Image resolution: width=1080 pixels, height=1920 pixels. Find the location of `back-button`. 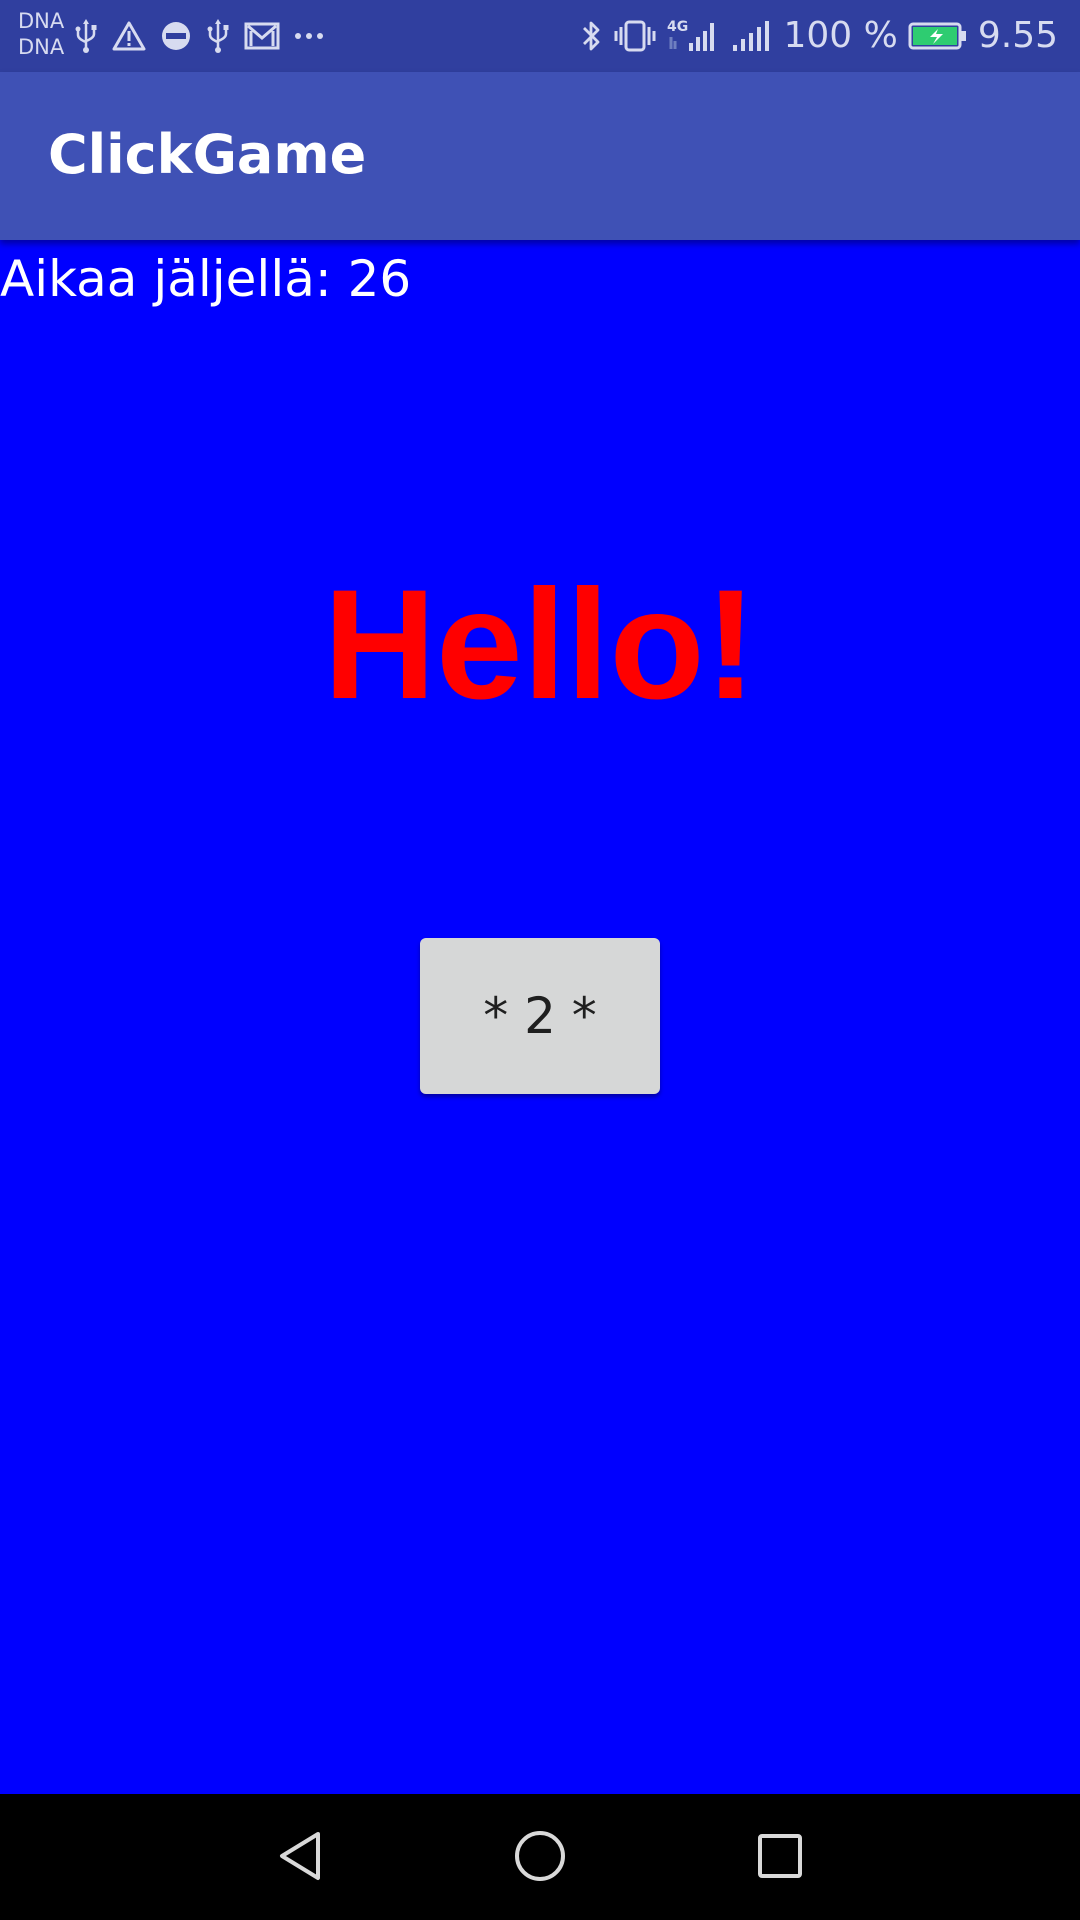

back-button is located at coordinates (300, 1858).